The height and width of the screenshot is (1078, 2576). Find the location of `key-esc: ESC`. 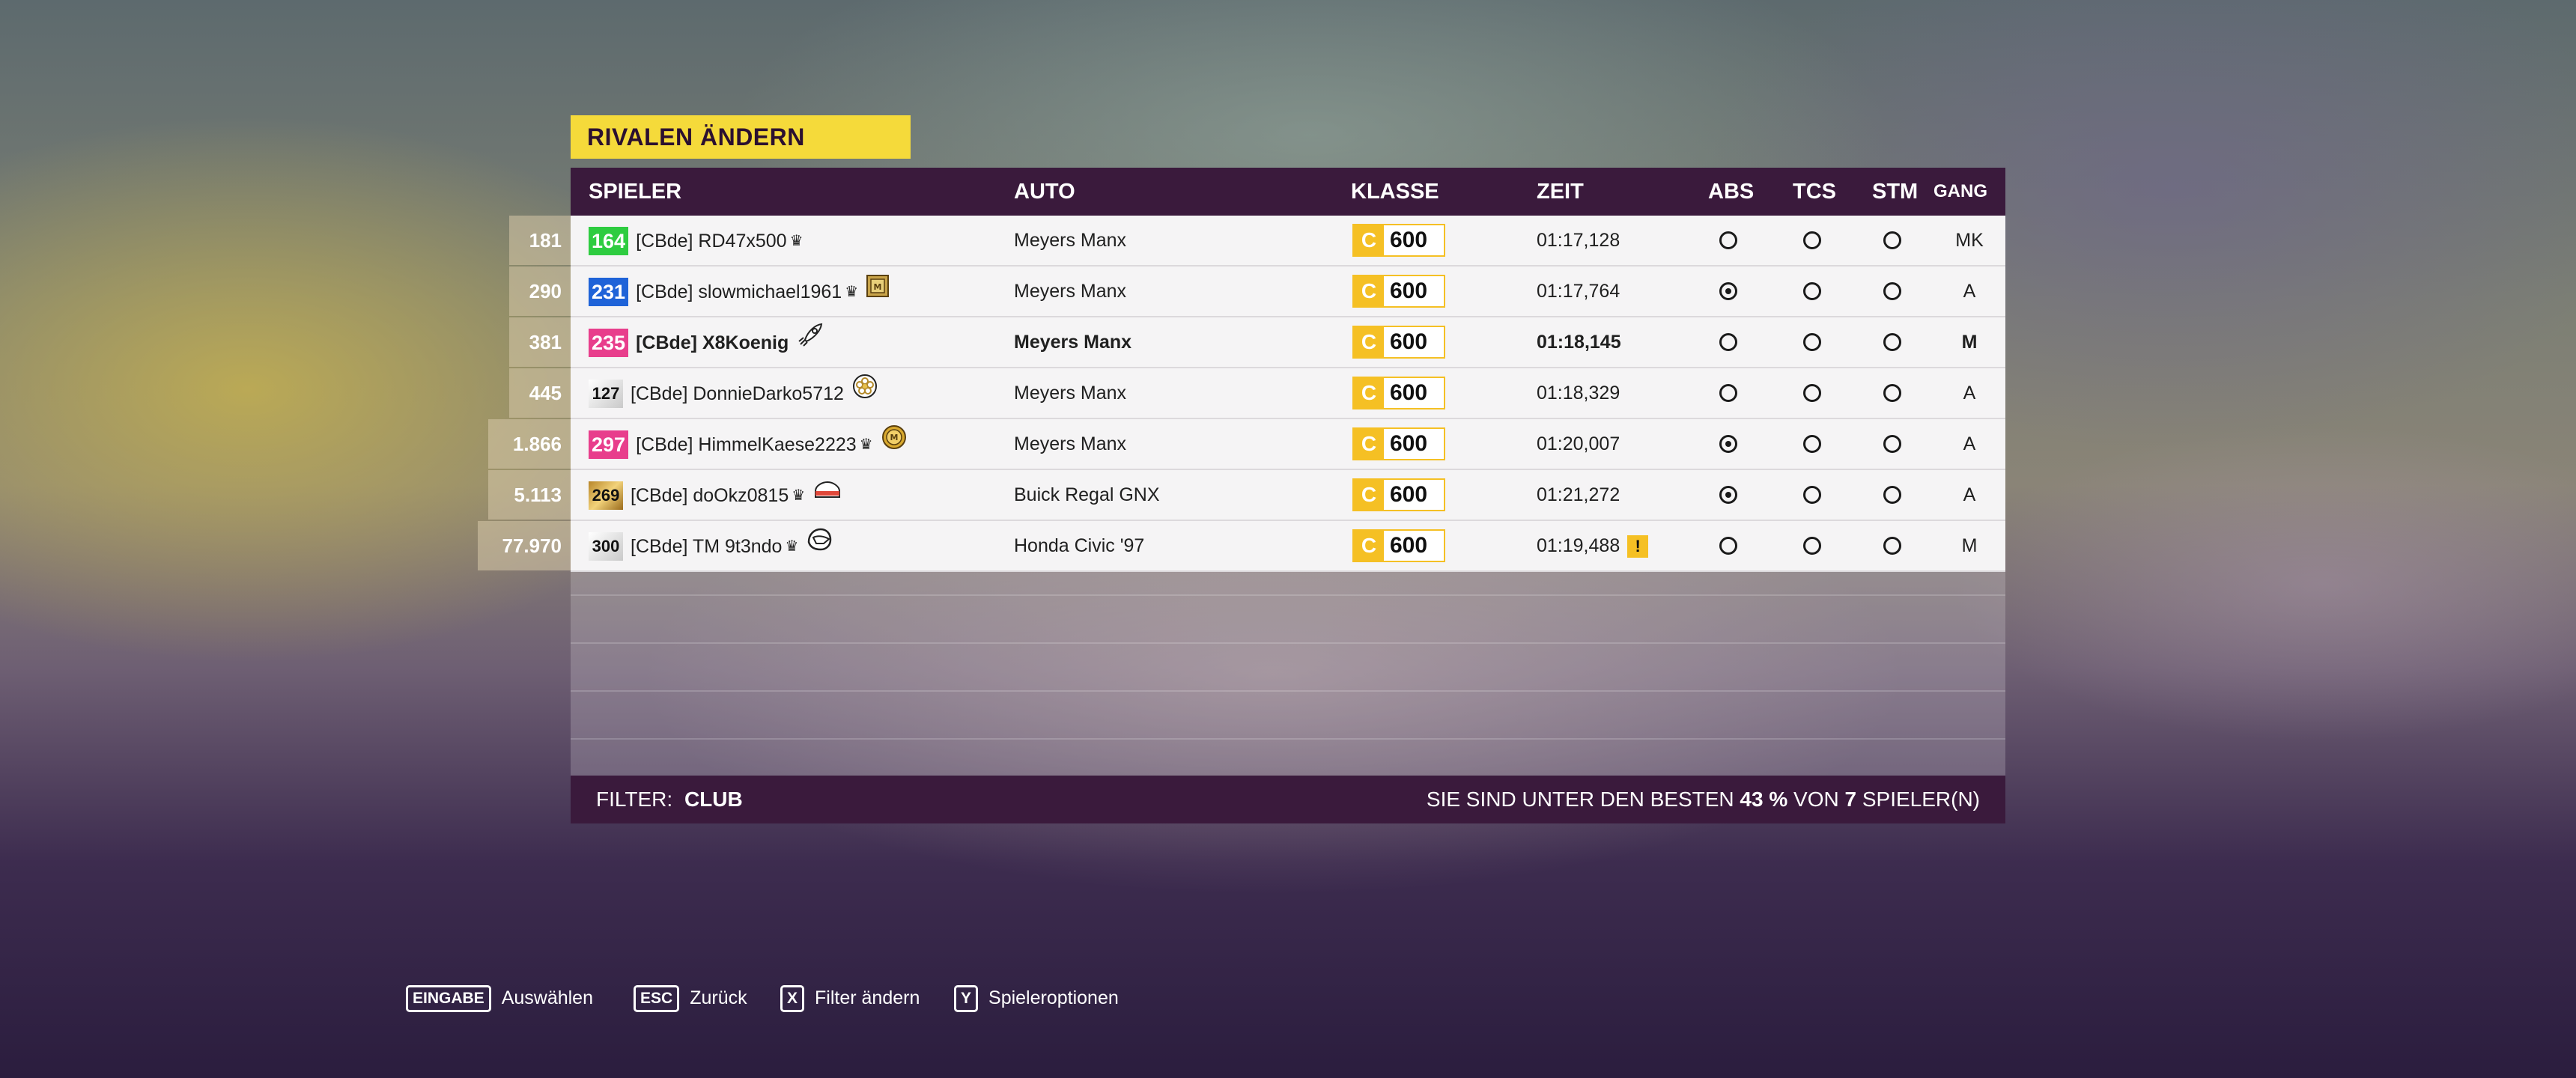

key-esc: ESC is located at coordinates (657, 999).